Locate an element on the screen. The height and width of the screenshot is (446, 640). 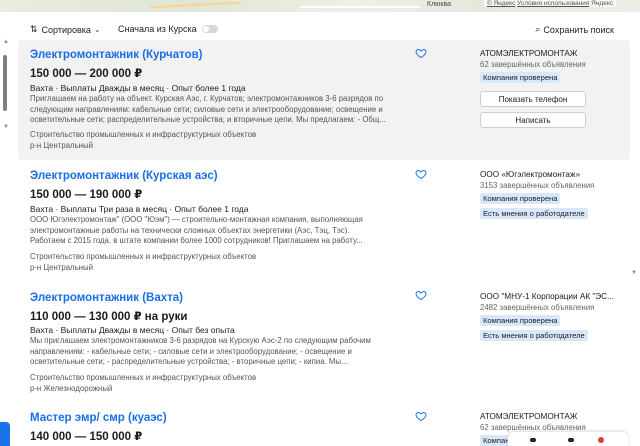
vacancy-title-link: Мастер эмр/ смр (куаэс) is located at coordinates (98, 418).